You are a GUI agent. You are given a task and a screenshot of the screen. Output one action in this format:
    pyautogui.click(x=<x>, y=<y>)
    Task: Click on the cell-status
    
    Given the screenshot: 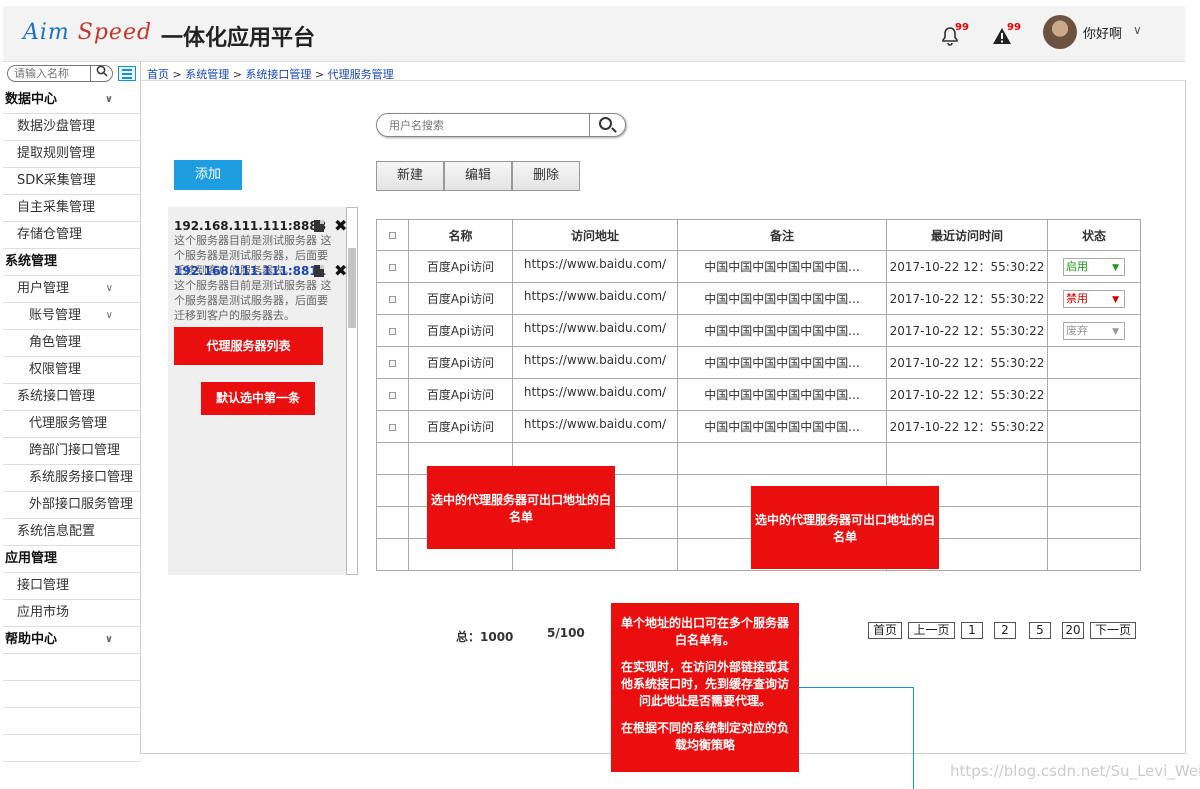 What is the action you would take?
    pyautogui.click(x=1094, y=362)
    